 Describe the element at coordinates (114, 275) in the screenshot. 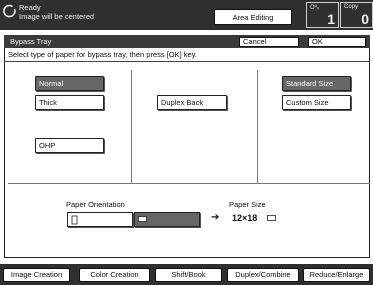

I see `tab-color-creation: Color Creation` at that location.